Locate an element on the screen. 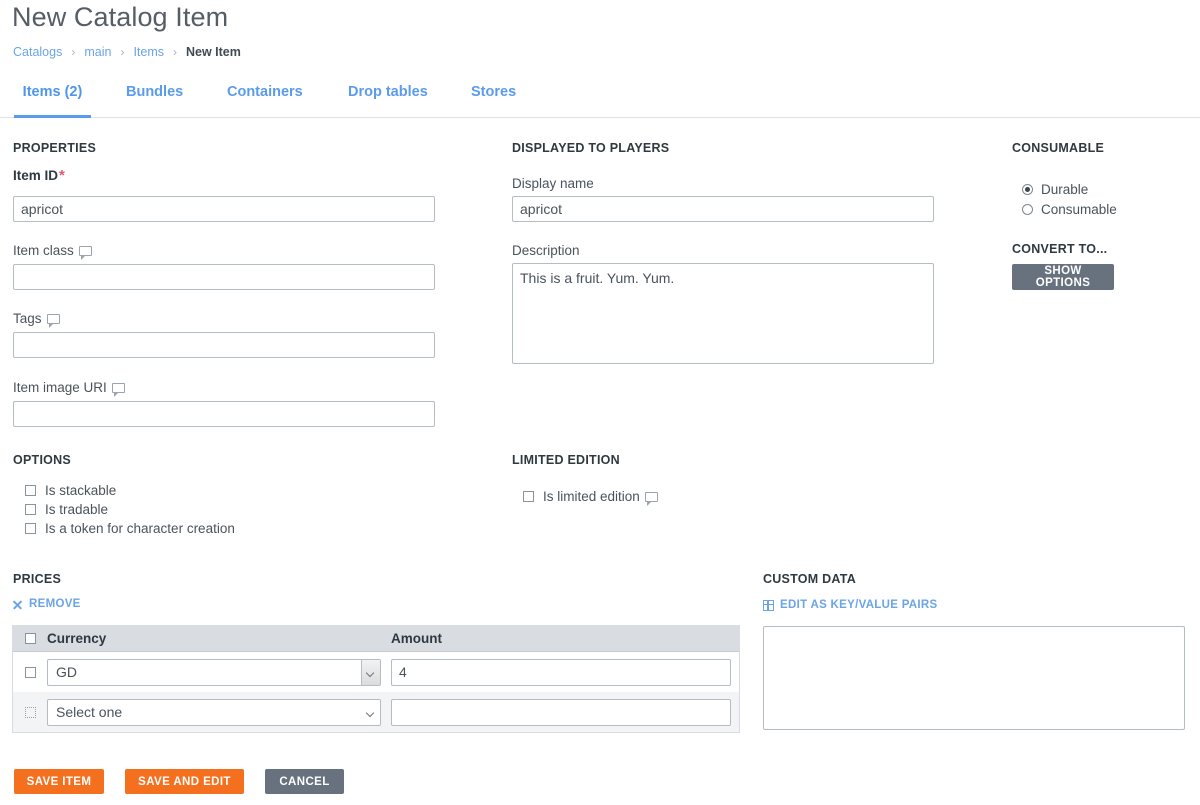 This screenshot has height=805, width=1200. tab-stores: Stores is located at coordinates (493, 98).